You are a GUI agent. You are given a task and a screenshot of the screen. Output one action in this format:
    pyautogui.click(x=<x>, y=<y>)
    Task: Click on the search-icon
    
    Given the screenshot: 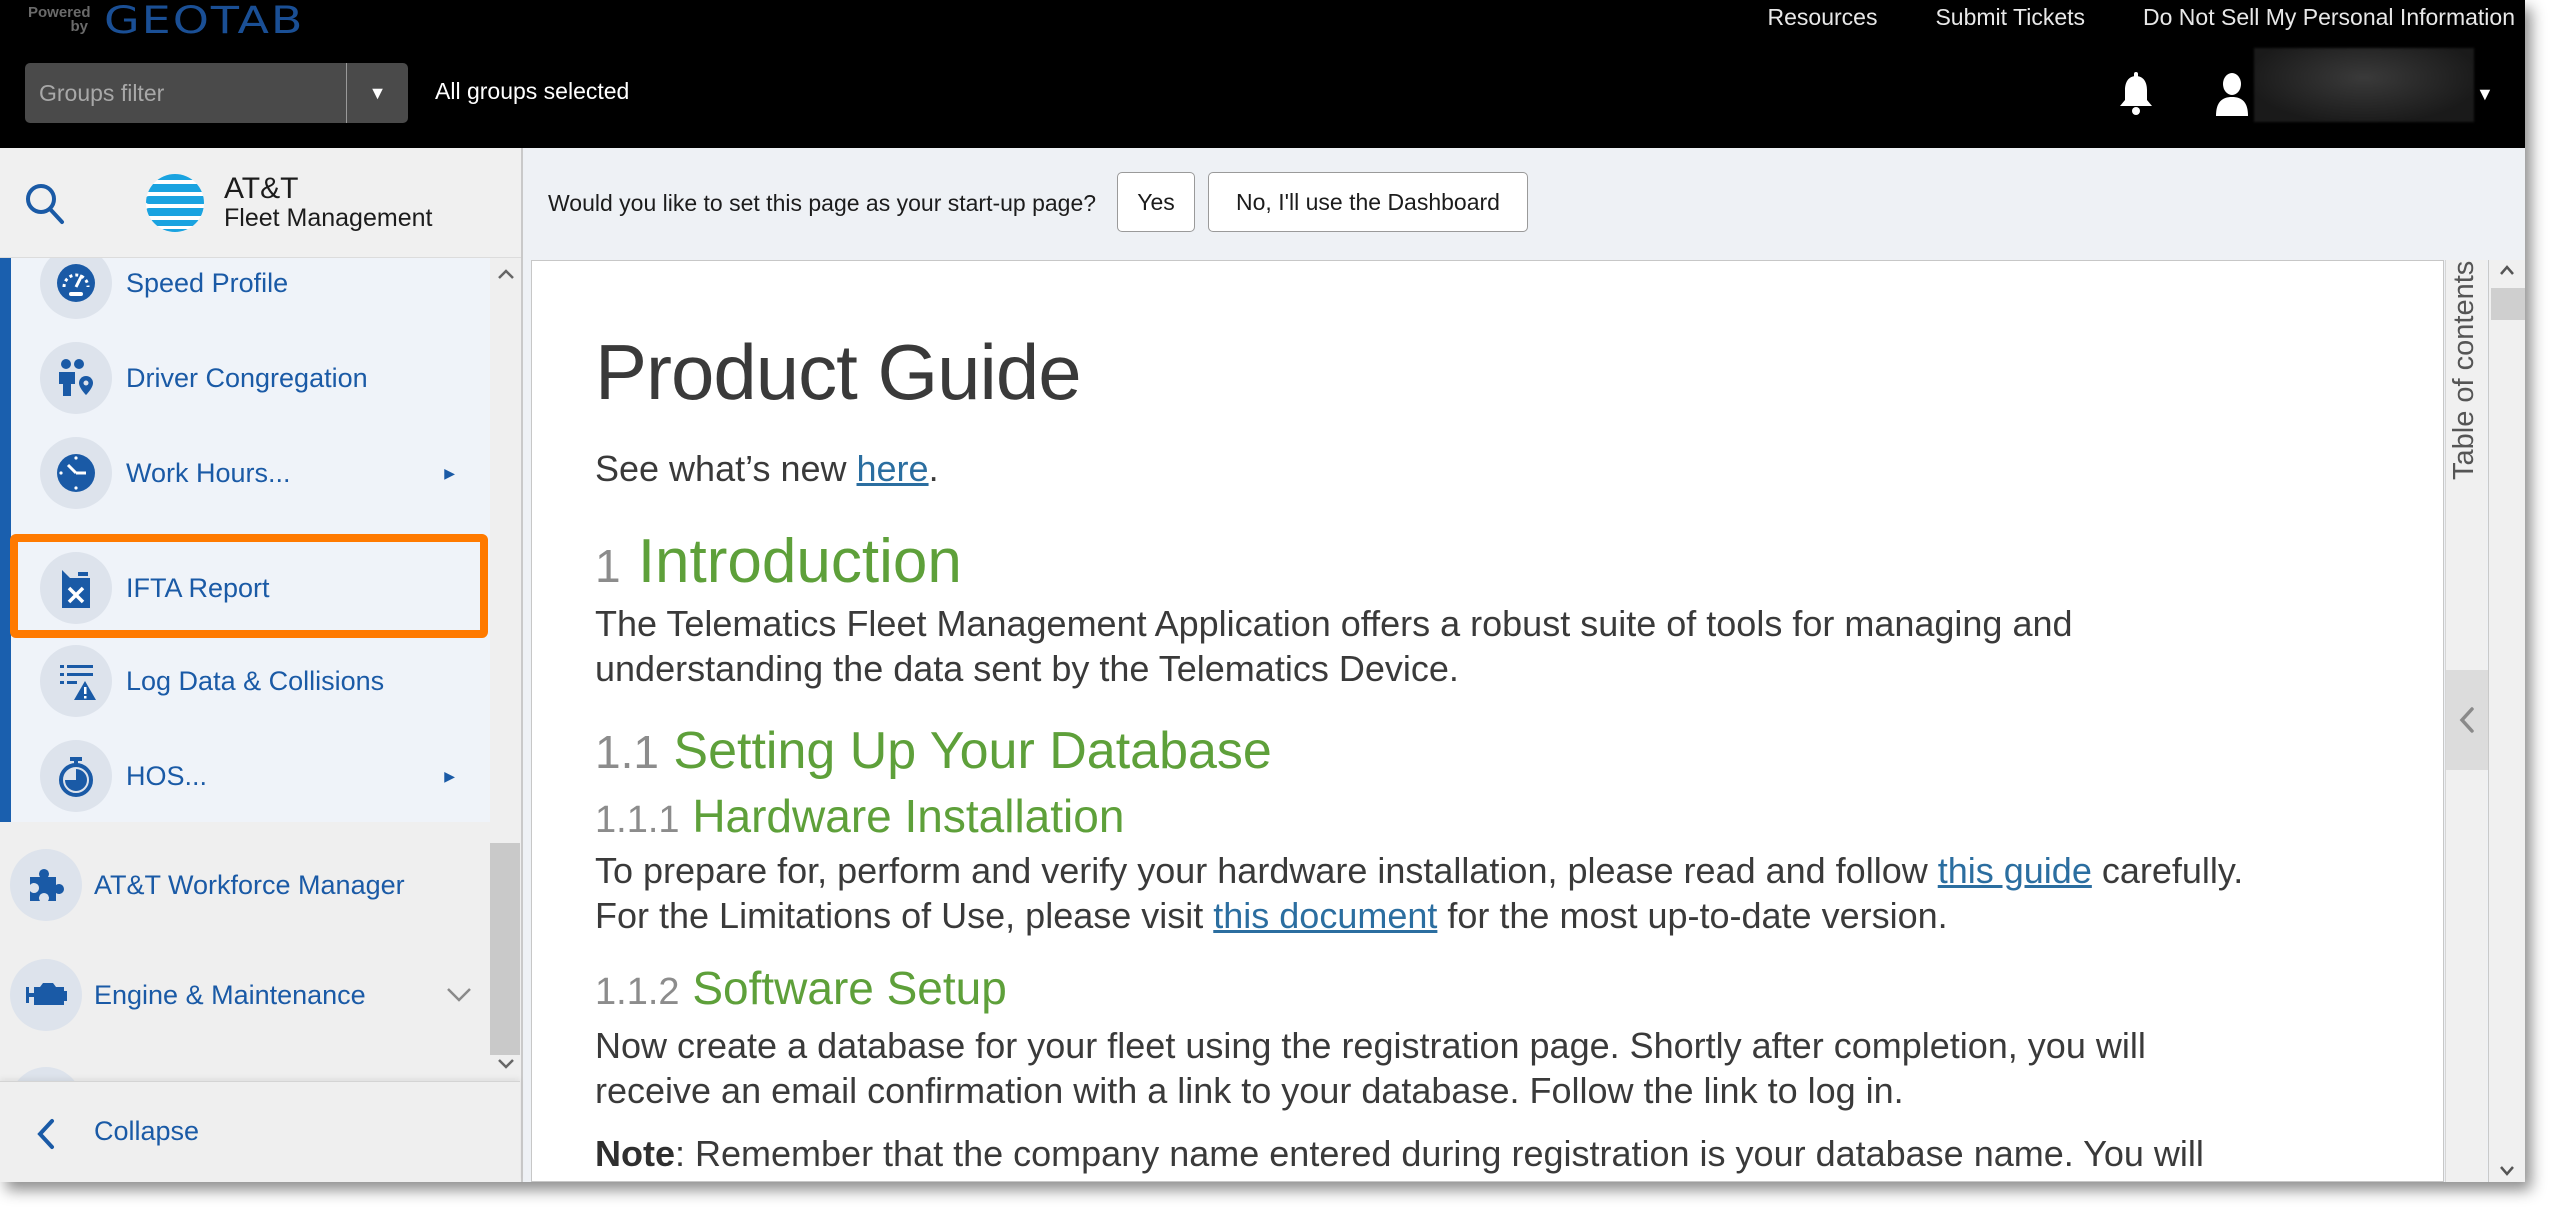 What is the action you would take?
    pyautogui.click(x=45, y=203)
    